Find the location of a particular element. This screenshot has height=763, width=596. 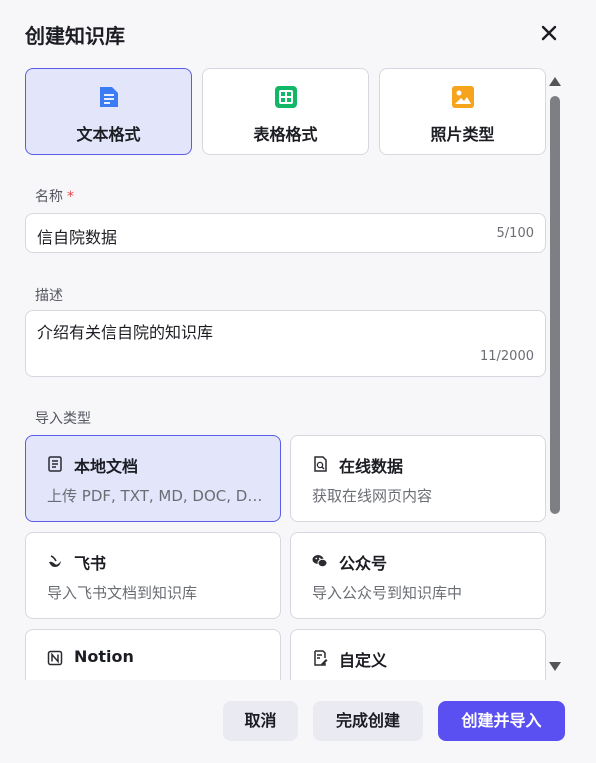

import-type-local-document: 本地文档 上传 PDF, TXT, MD, DOC, DOCX 格式的本地文件 is located at coordinates (153, 478).